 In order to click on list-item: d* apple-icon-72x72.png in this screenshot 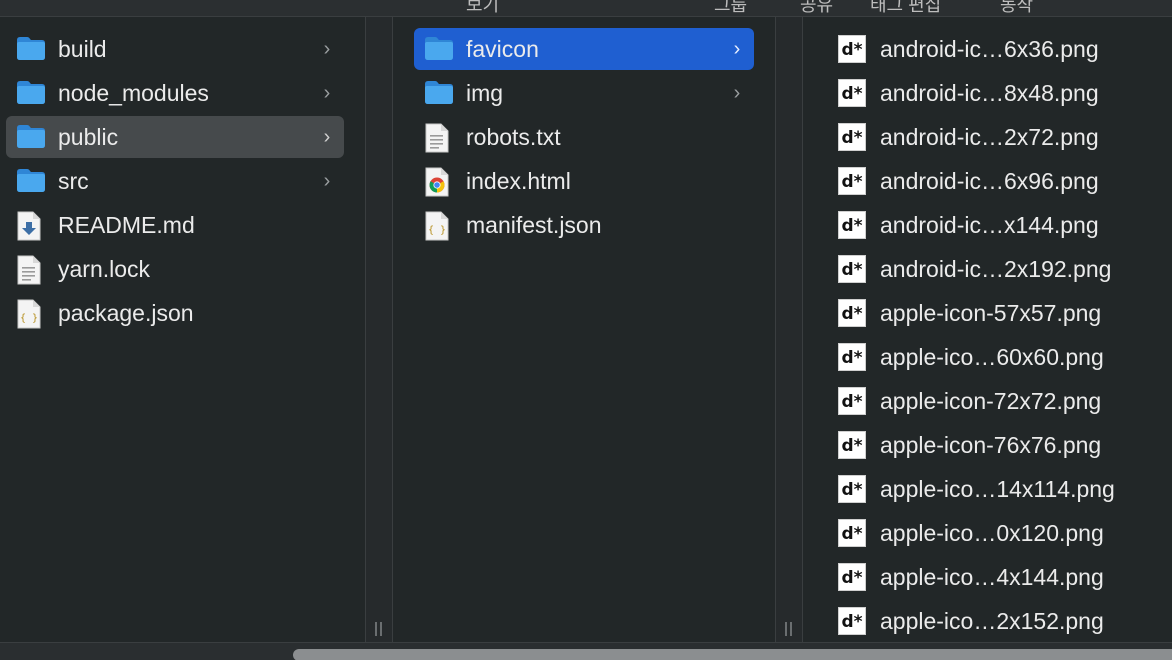, I will do `click(1001, 401)`.